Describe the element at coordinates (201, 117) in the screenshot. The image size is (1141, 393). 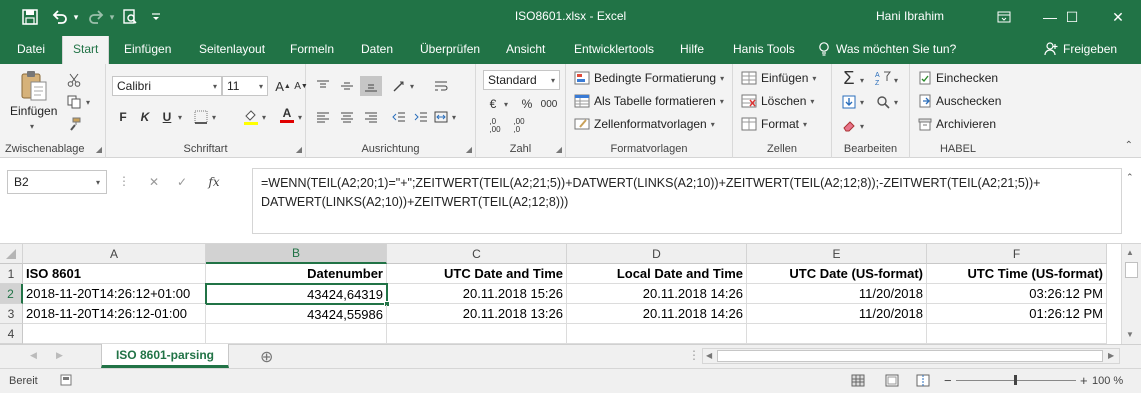
I see `border-button` at that location.